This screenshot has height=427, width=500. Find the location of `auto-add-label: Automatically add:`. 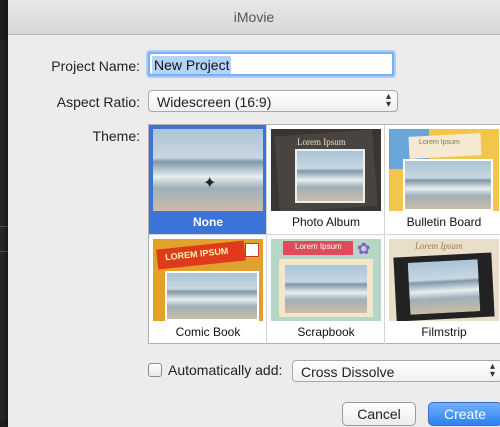

auto-add-label: Automatically add: is located at coordinates (225, 370).